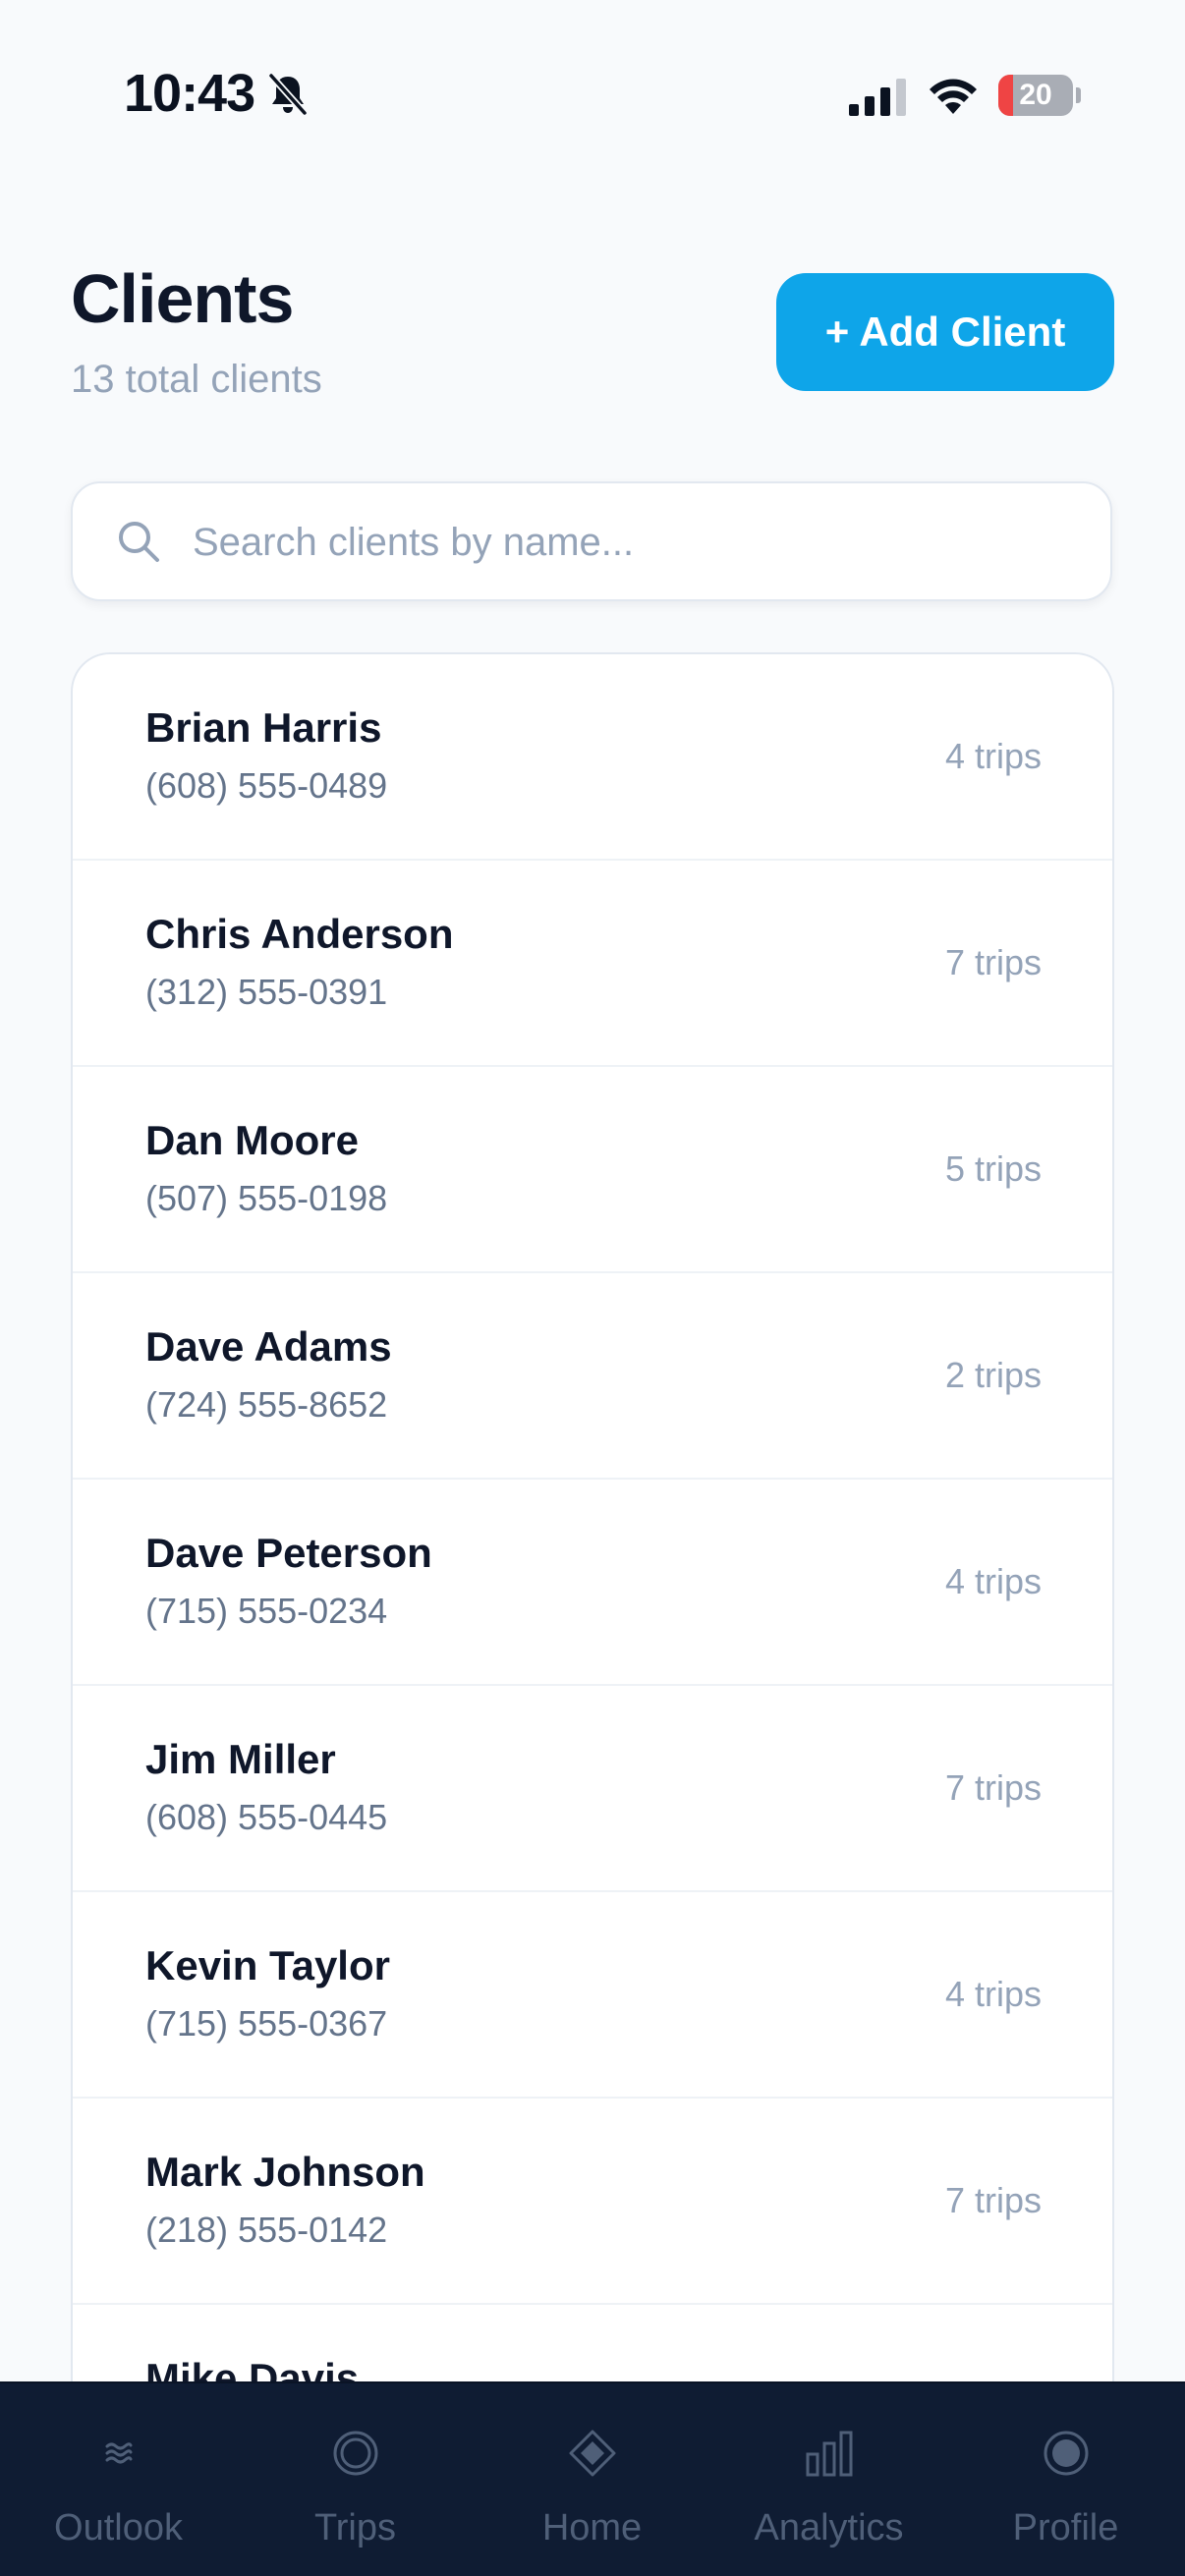  I want to click on cellular-signal-icon, so click(878, 97).